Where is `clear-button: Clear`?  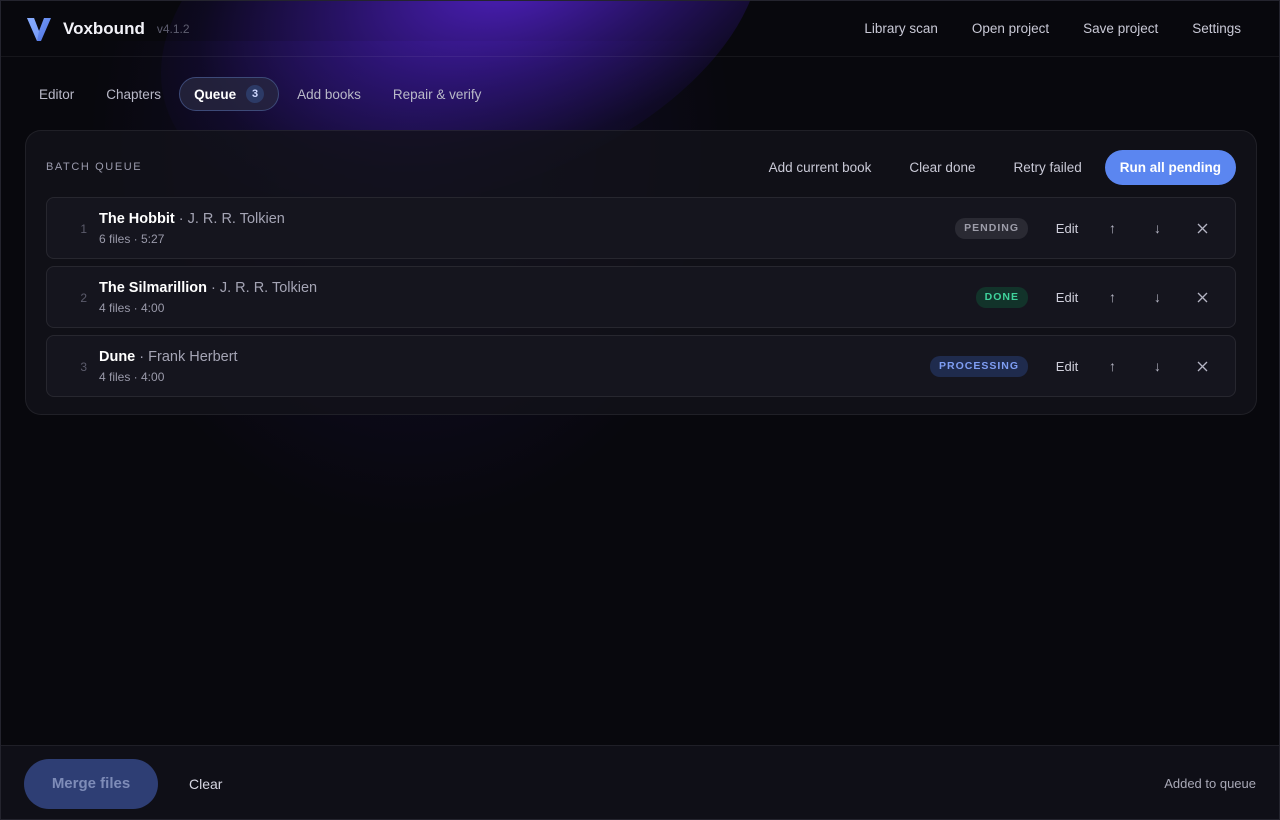 clear-button: Clear is located at coordinates (205, 784).